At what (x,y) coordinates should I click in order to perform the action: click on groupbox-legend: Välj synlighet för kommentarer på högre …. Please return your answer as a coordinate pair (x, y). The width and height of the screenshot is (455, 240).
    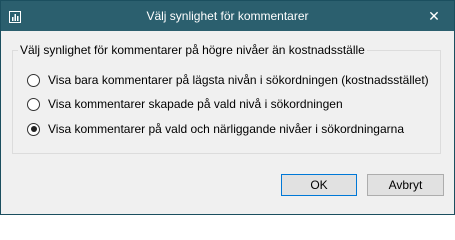
    Looking at the image, I should click on (192, 50).